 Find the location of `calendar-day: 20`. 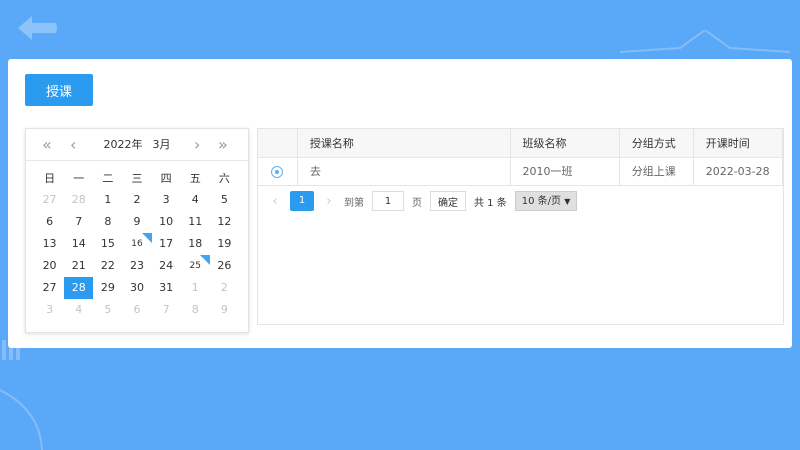

calendar-day: 20 is located at coordinates (49, 266).